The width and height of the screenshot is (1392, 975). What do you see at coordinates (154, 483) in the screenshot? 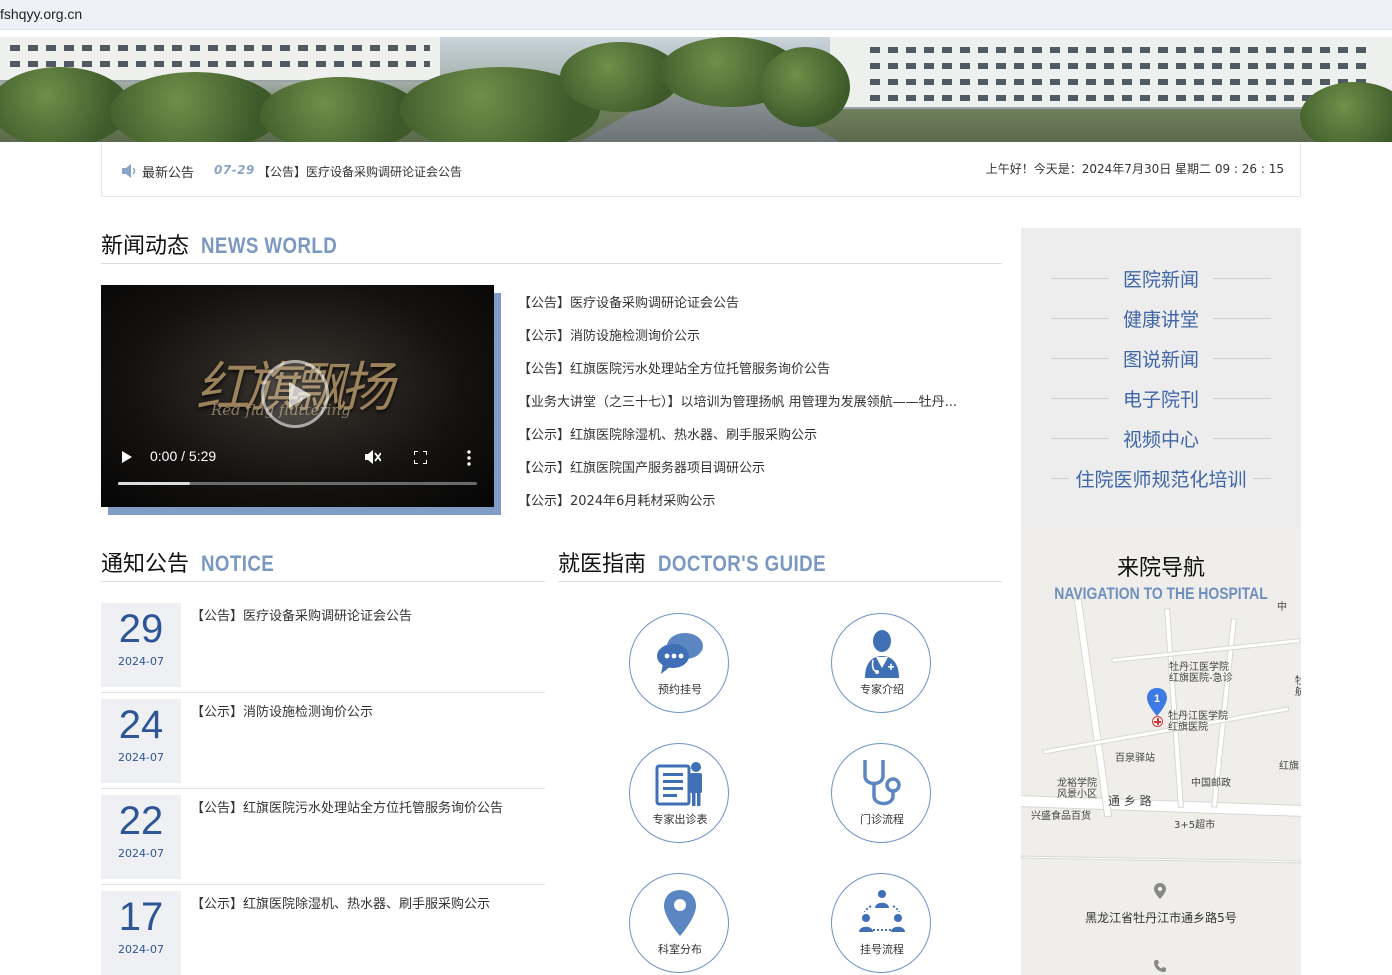
I see `video-progress-fill` at bounding box center [154, 483].